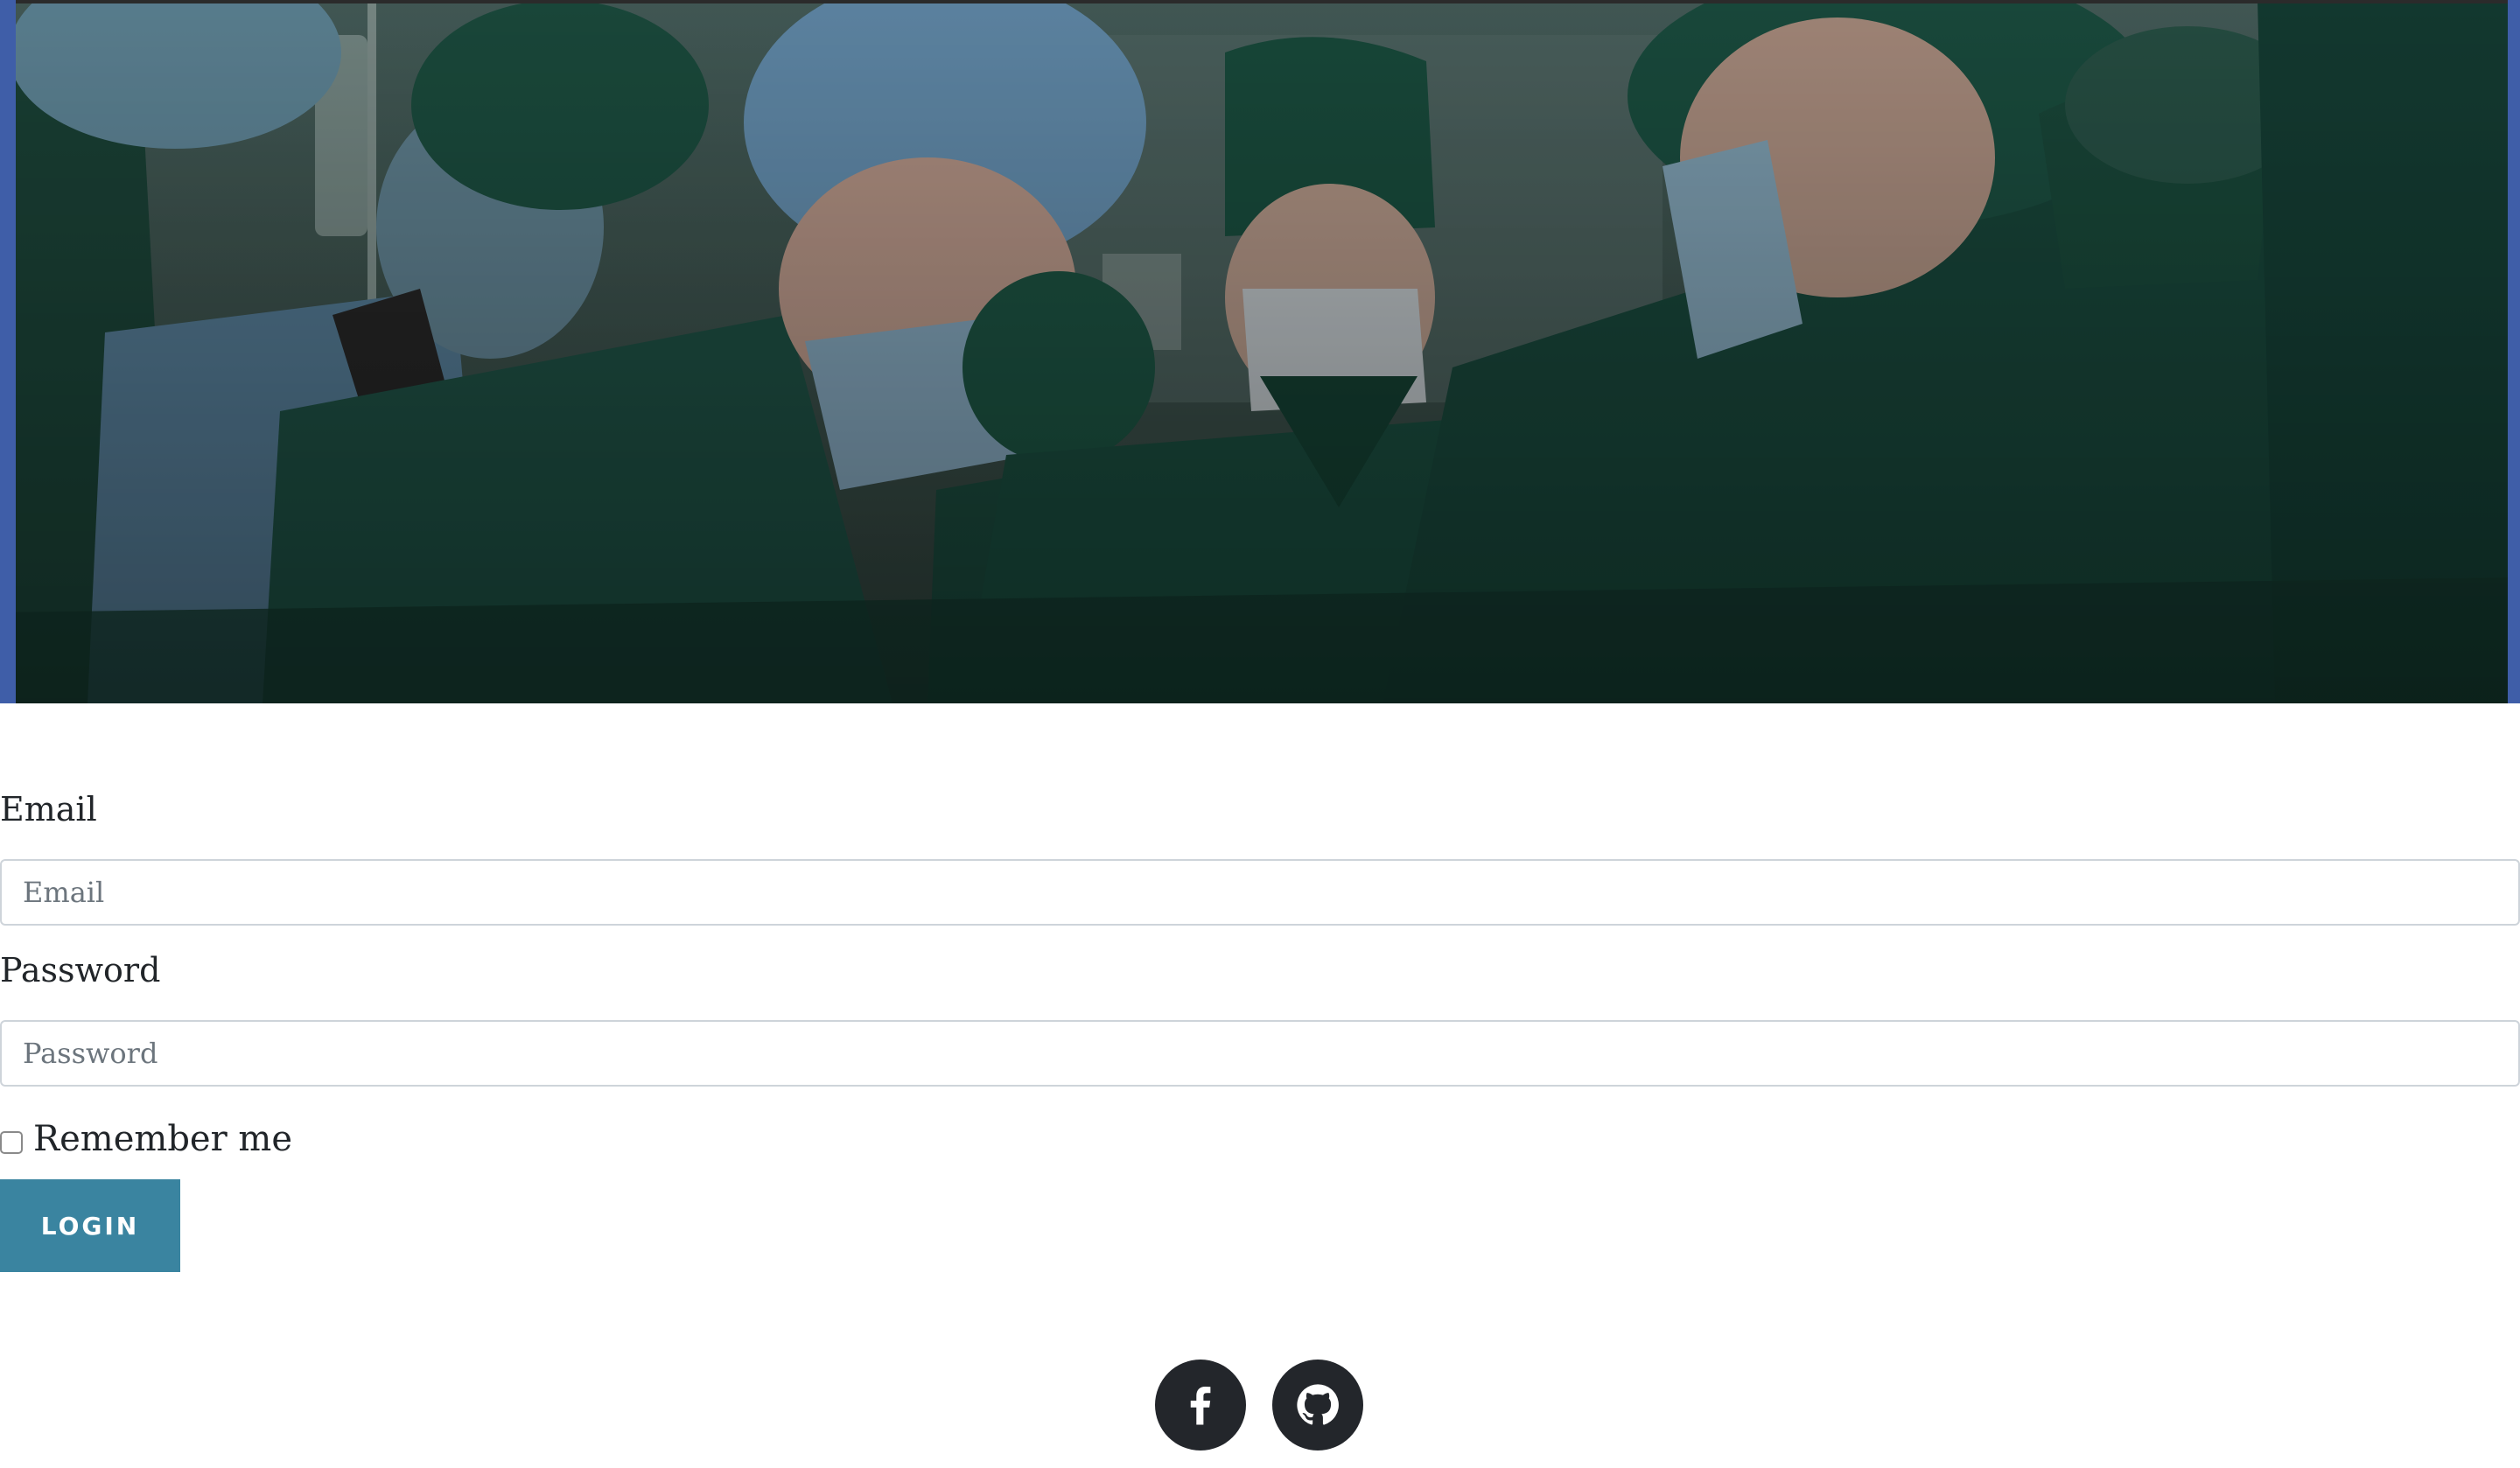 The image size is (2520, 1468). What do you see at coordinates (48, 809) in the screenshot?
I see `email-label: Email` at bounding box center [48, 809].